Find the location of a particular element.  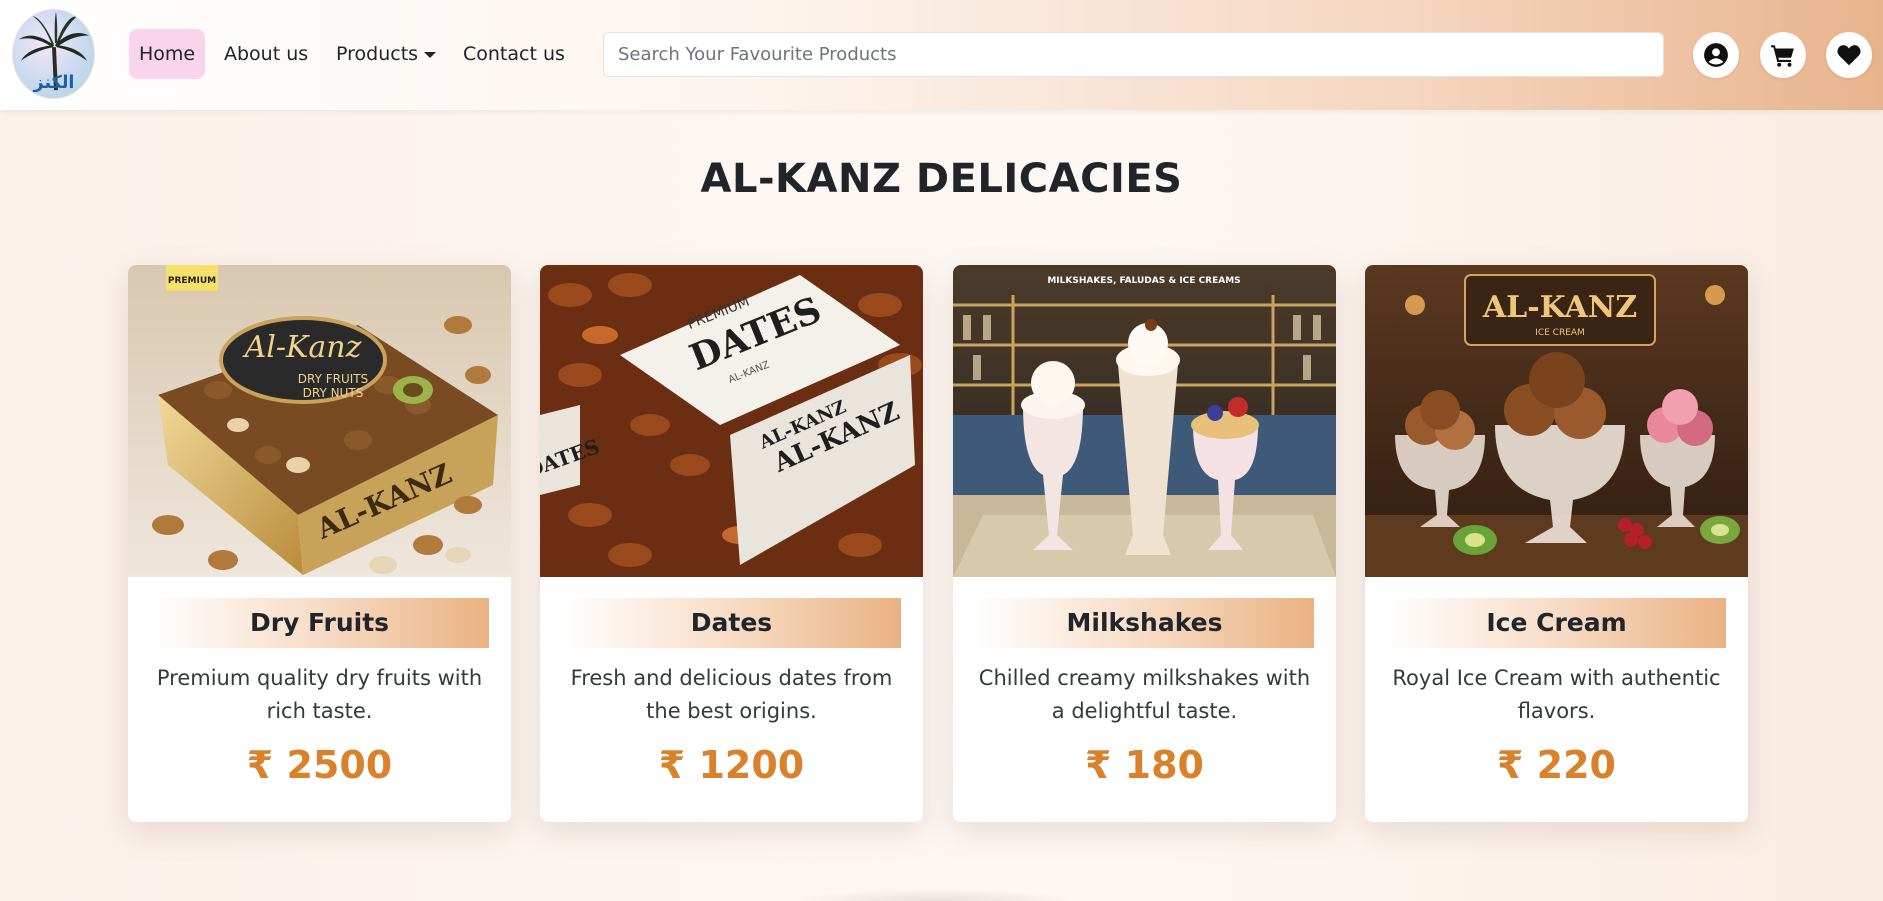

account-button is located at coordinates (1716, 55).